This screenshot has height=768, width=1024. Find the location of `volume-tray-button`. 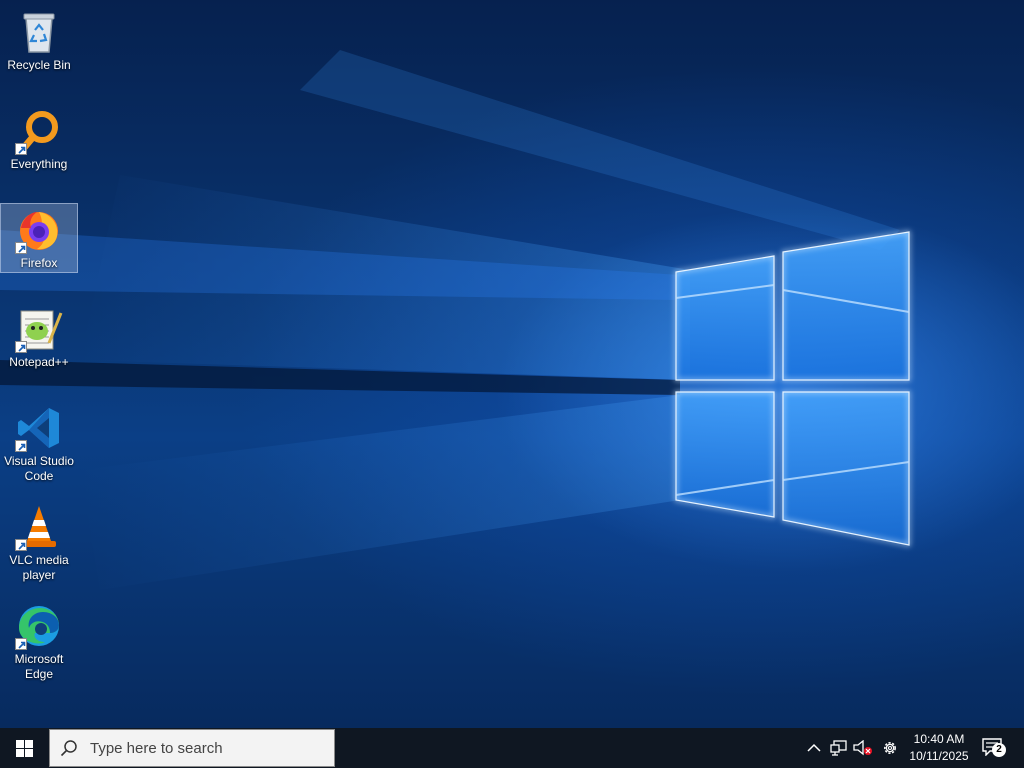

volume-tray-button is located at coordinates (863, 748).